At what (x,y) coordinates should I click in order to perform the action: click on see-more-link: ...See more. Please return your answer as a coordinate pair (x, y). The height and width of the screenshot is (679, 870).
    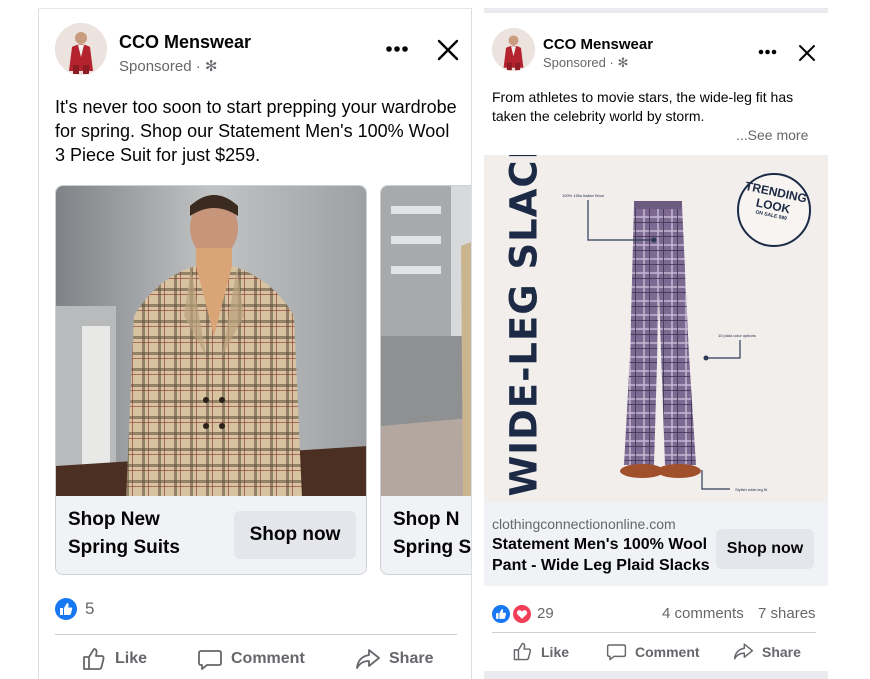
    Looking at the image, I should click on (772, 135).